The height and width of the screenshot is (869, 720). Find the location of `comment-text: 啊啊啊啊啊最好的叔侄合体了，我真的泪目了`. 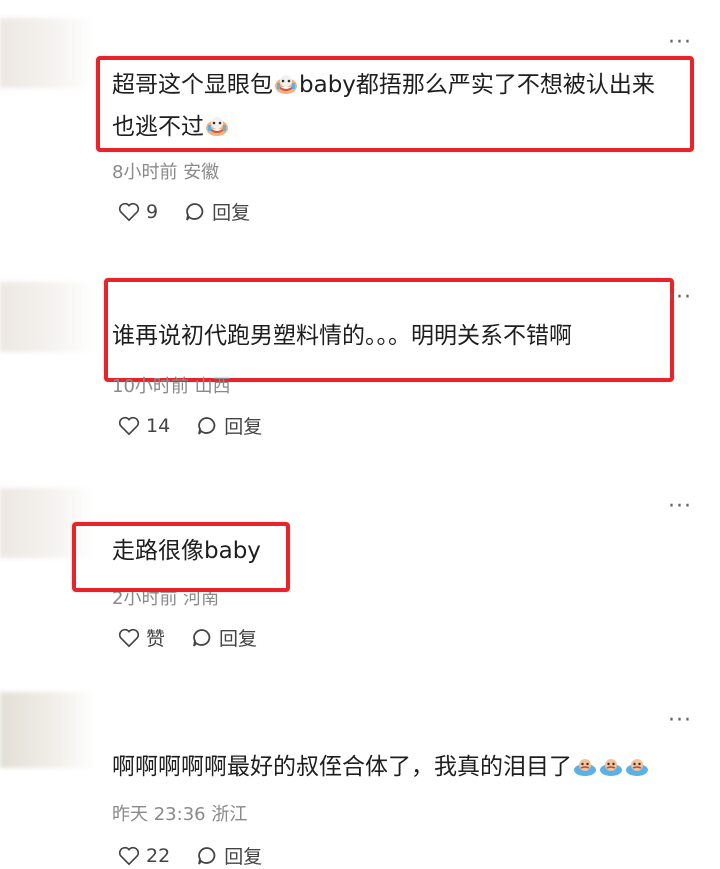

comment-text: 啊啊啊啊啊最好的叔侄合体了，我真的泪目了 is located at coordinates (412, 767).